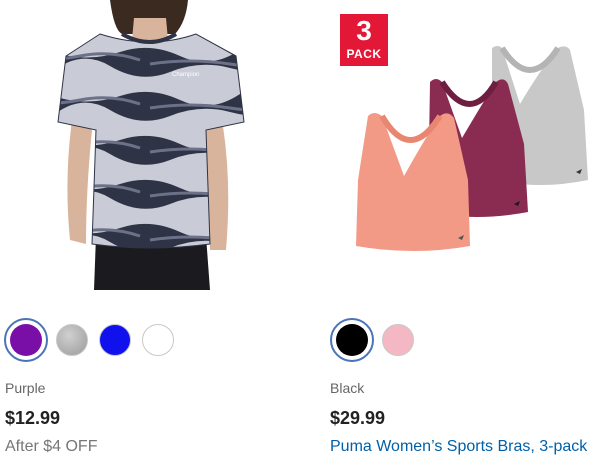 The image size is (600, 467). Describe the element at coordinates (115, 340) in the screenshot. I see `swatch-blue` at that location.